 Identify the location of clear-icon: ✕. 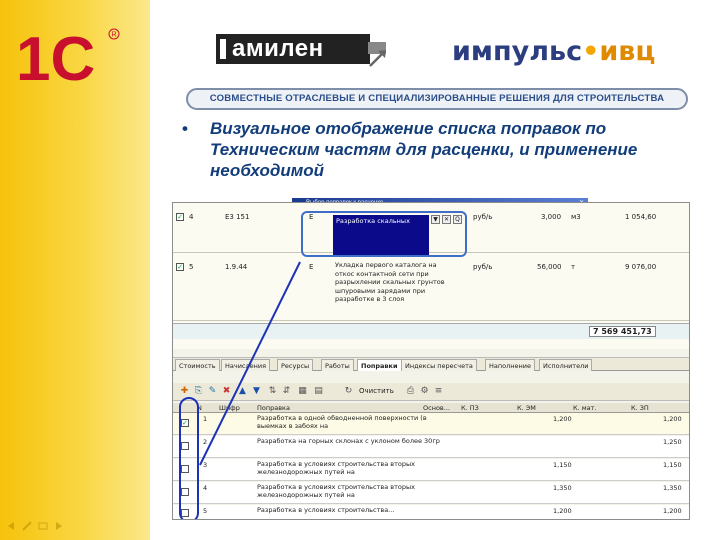
(446, 219).